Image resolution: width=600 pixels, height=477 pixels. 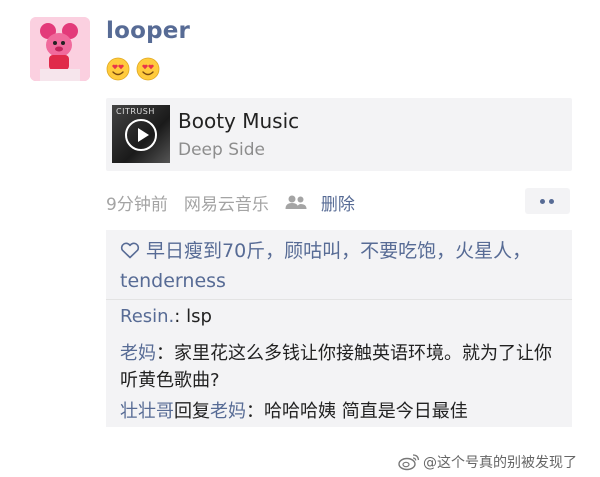 I want to click on comment-author: 老妈, so click(x=138, y=353).